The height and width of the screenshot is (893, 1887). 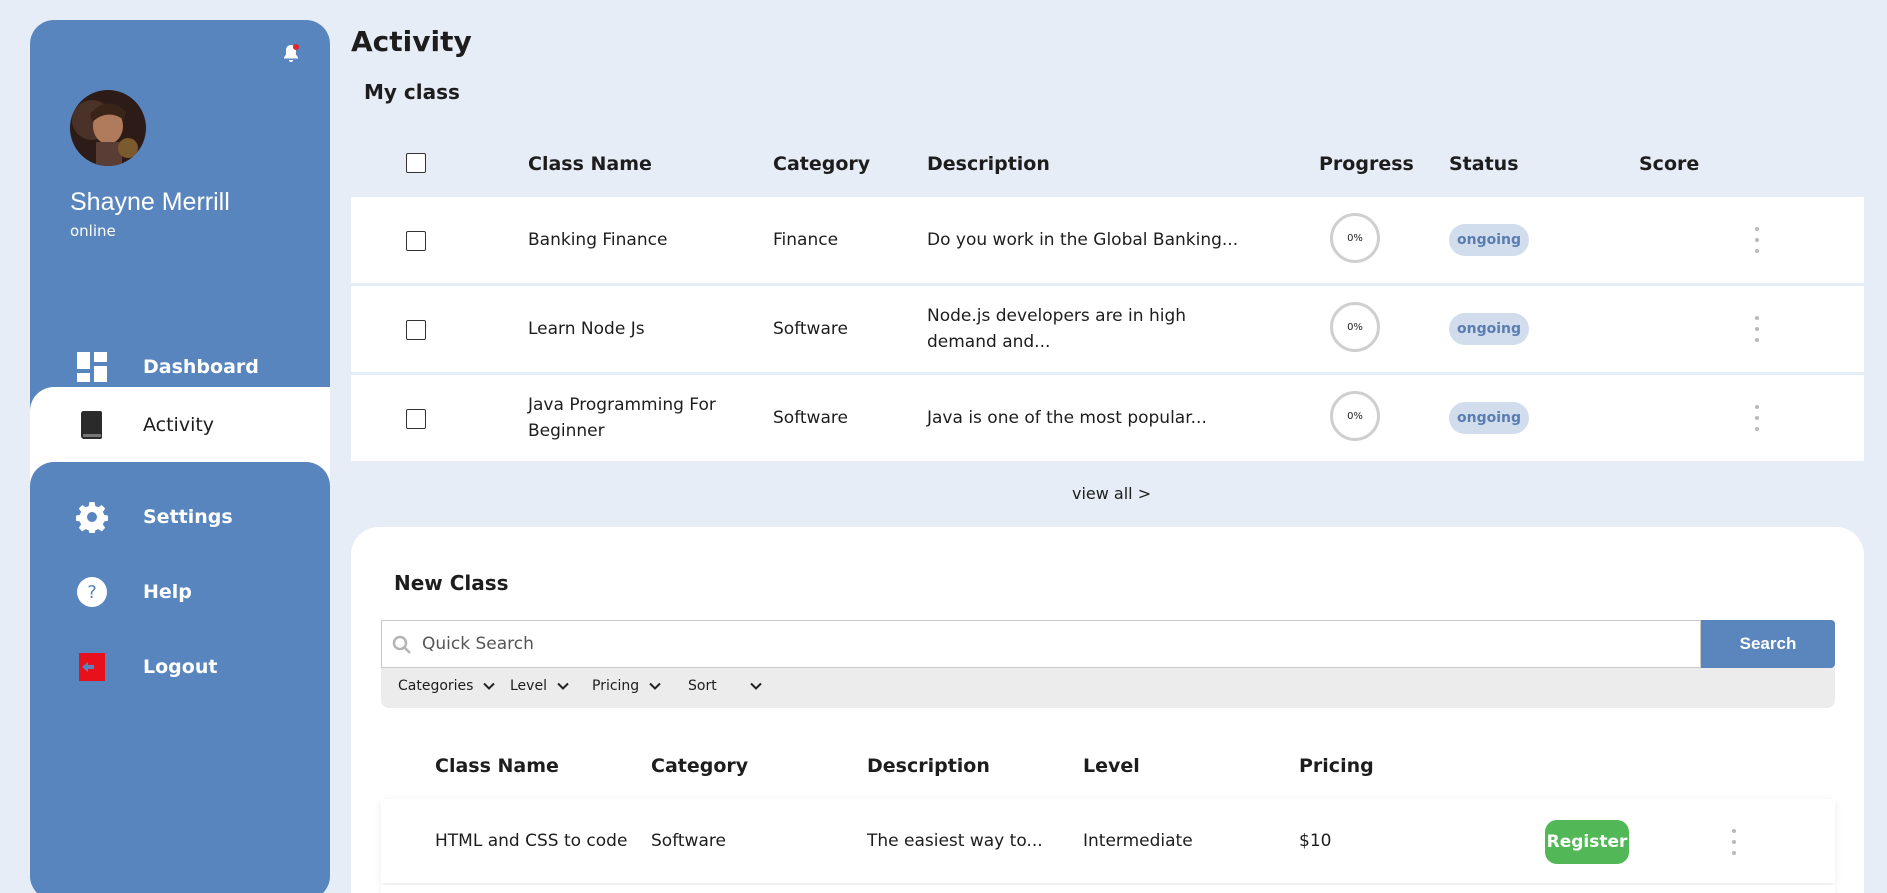 I want to click on header-progress: Progress, so click(x=1366, y=164).